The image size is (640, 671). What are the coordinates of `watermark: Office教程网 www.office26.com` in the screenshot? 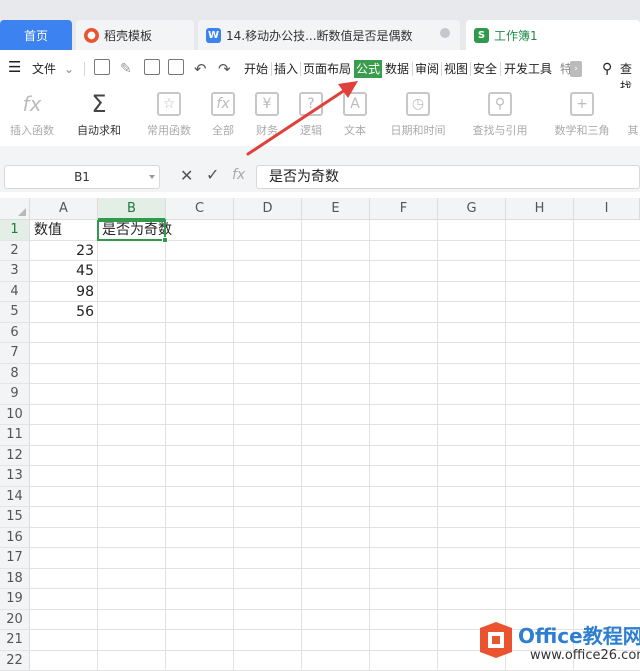 It's located at (559, 643).